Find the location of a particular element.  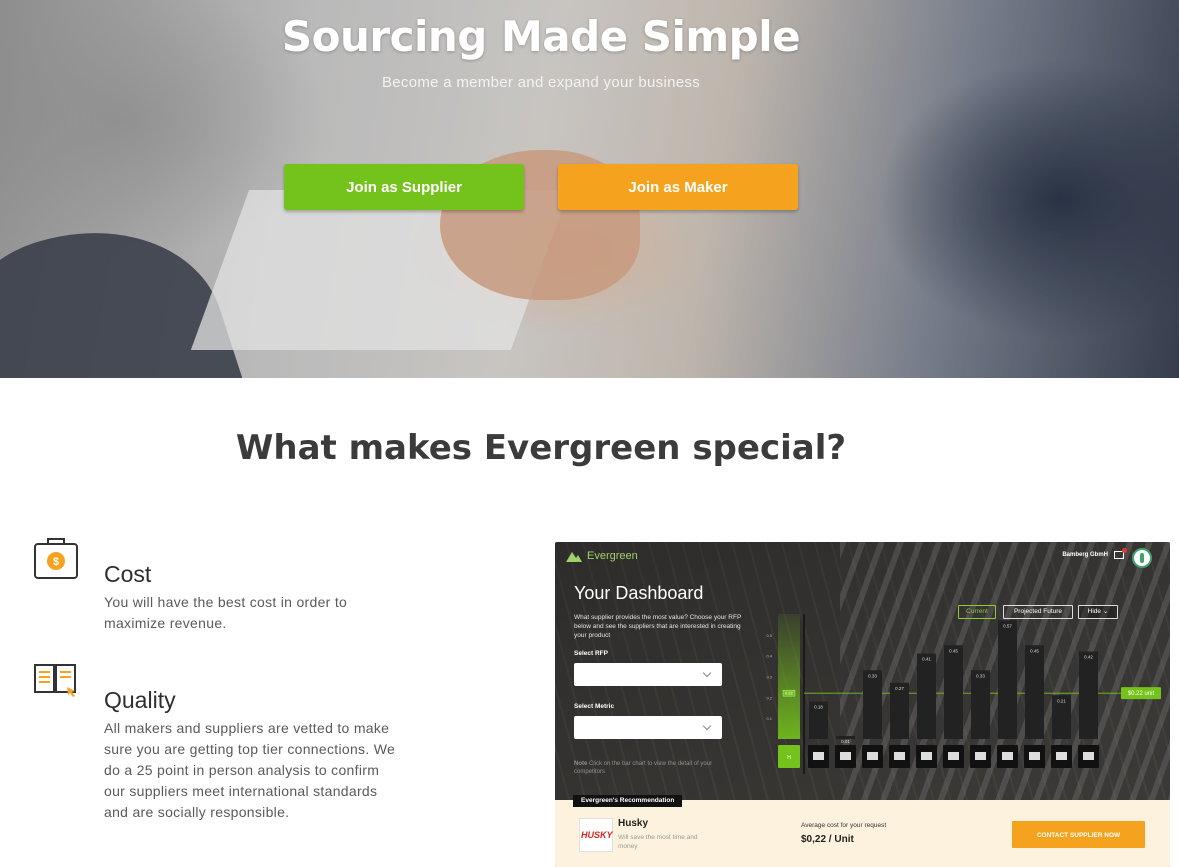

husky-logo: HUSKY is located at coordinates (596, 835).